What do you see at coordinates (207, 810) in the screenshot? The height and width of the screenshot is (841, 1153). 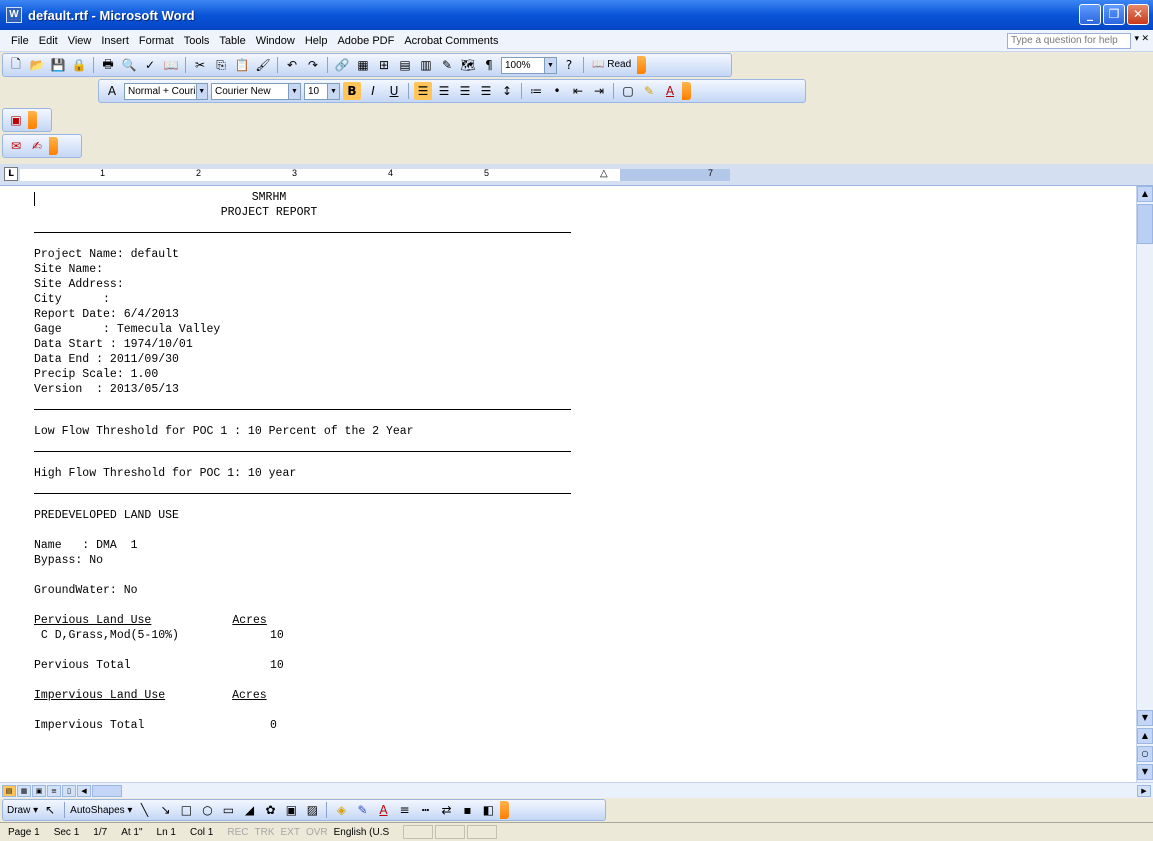 I see `oval-icon: ○` at bounding box center [207, 810].